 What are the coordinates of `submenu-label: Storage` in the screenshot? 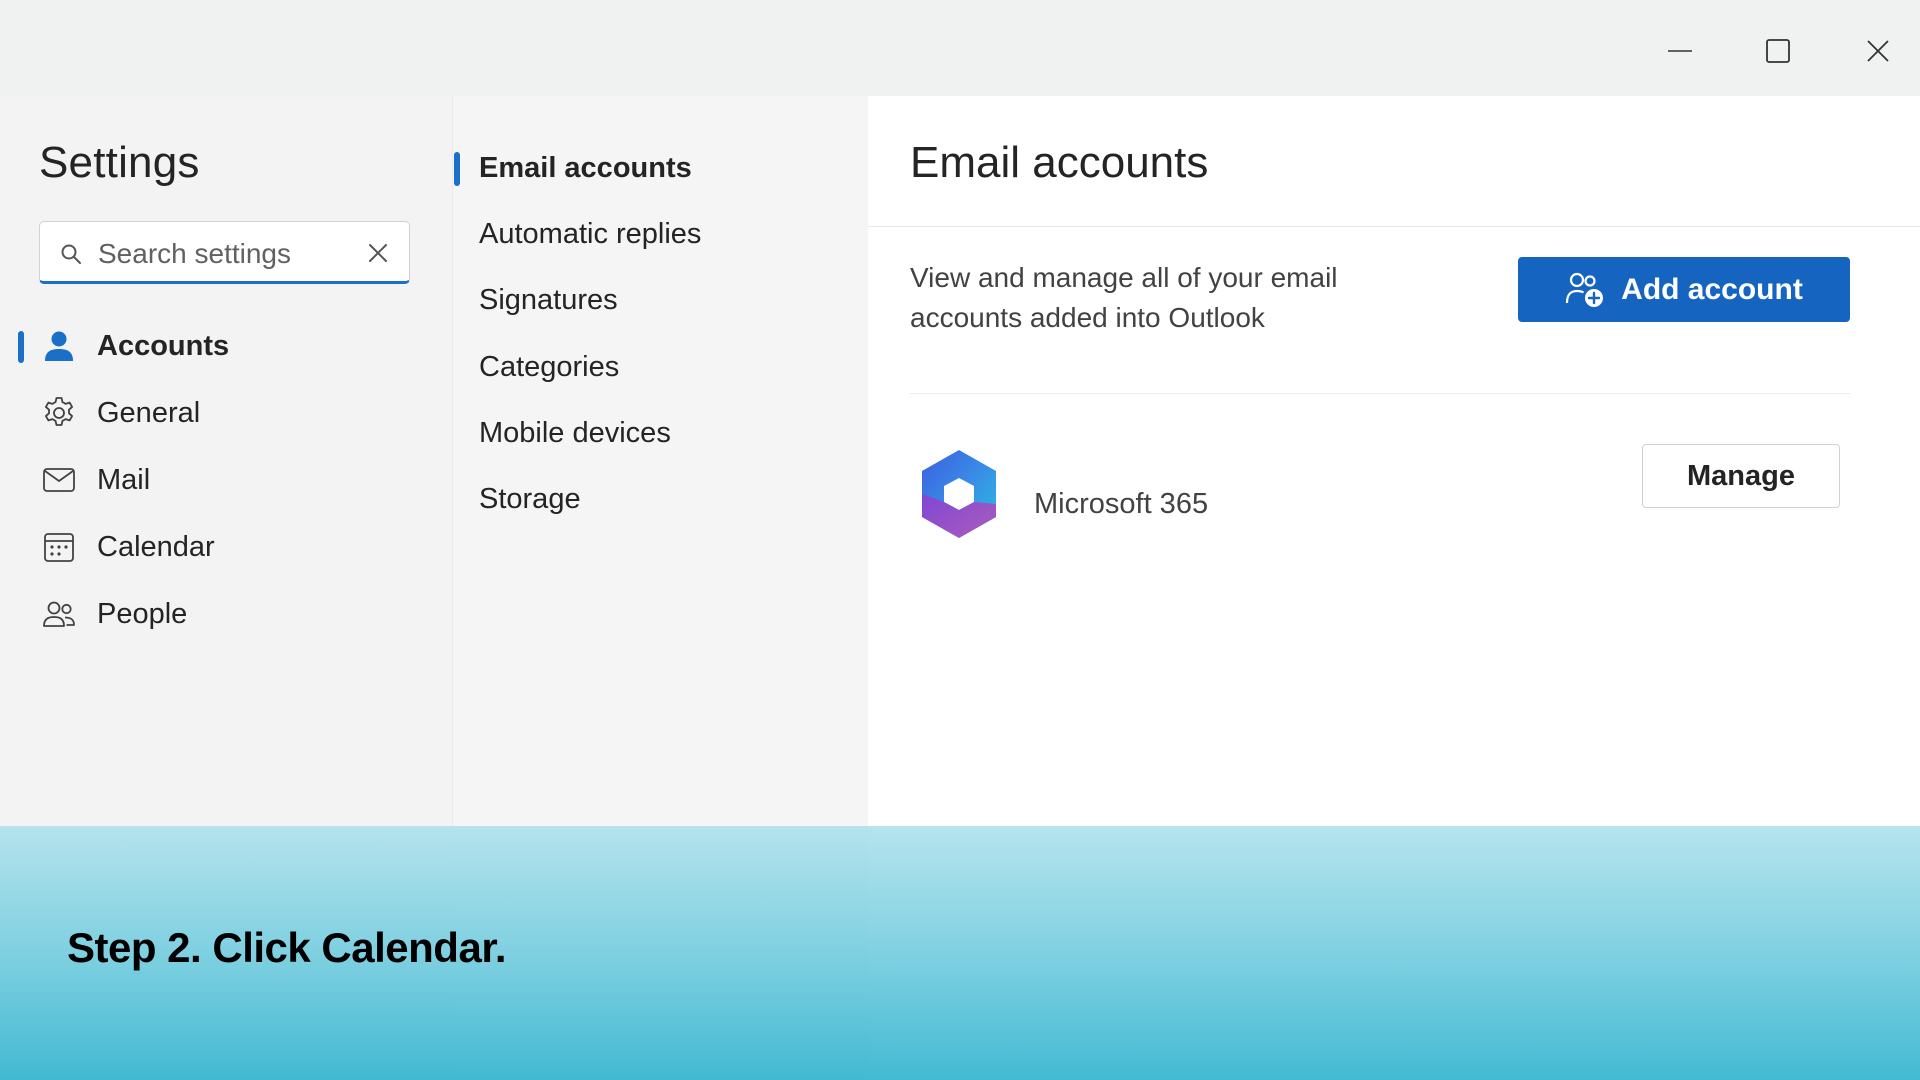 It's located at (530, 499).